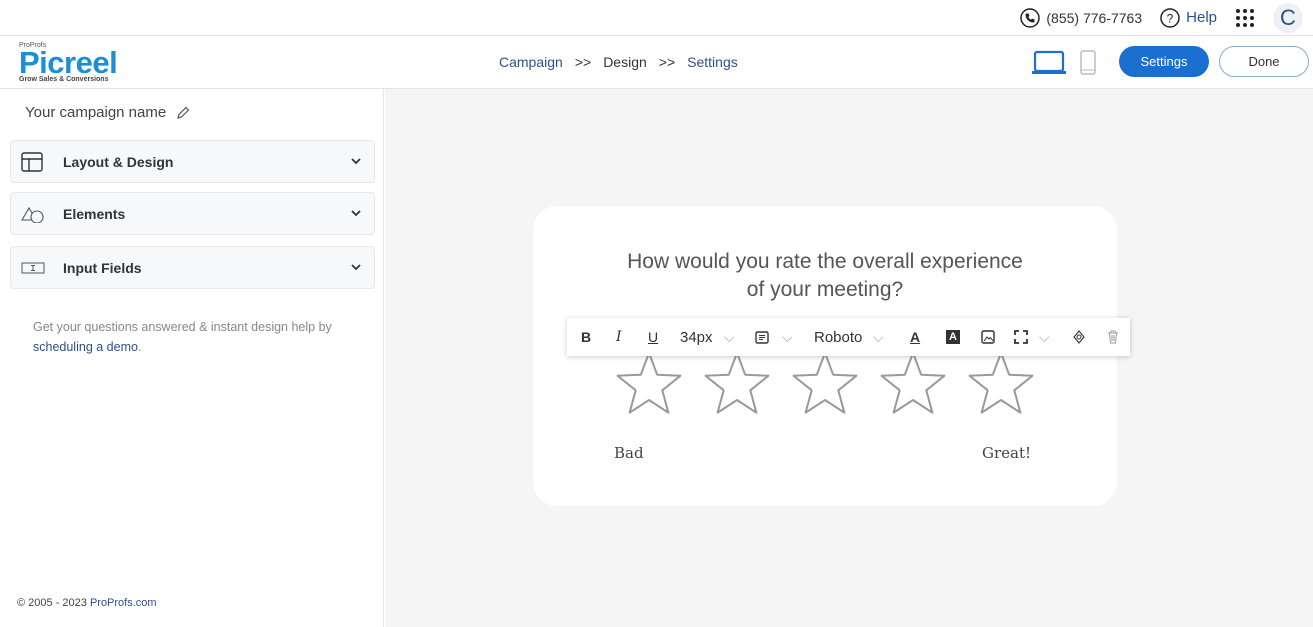  Describe the element at coordinates (1288, 17) in the screenshot. I see `avatar: C` at that location.